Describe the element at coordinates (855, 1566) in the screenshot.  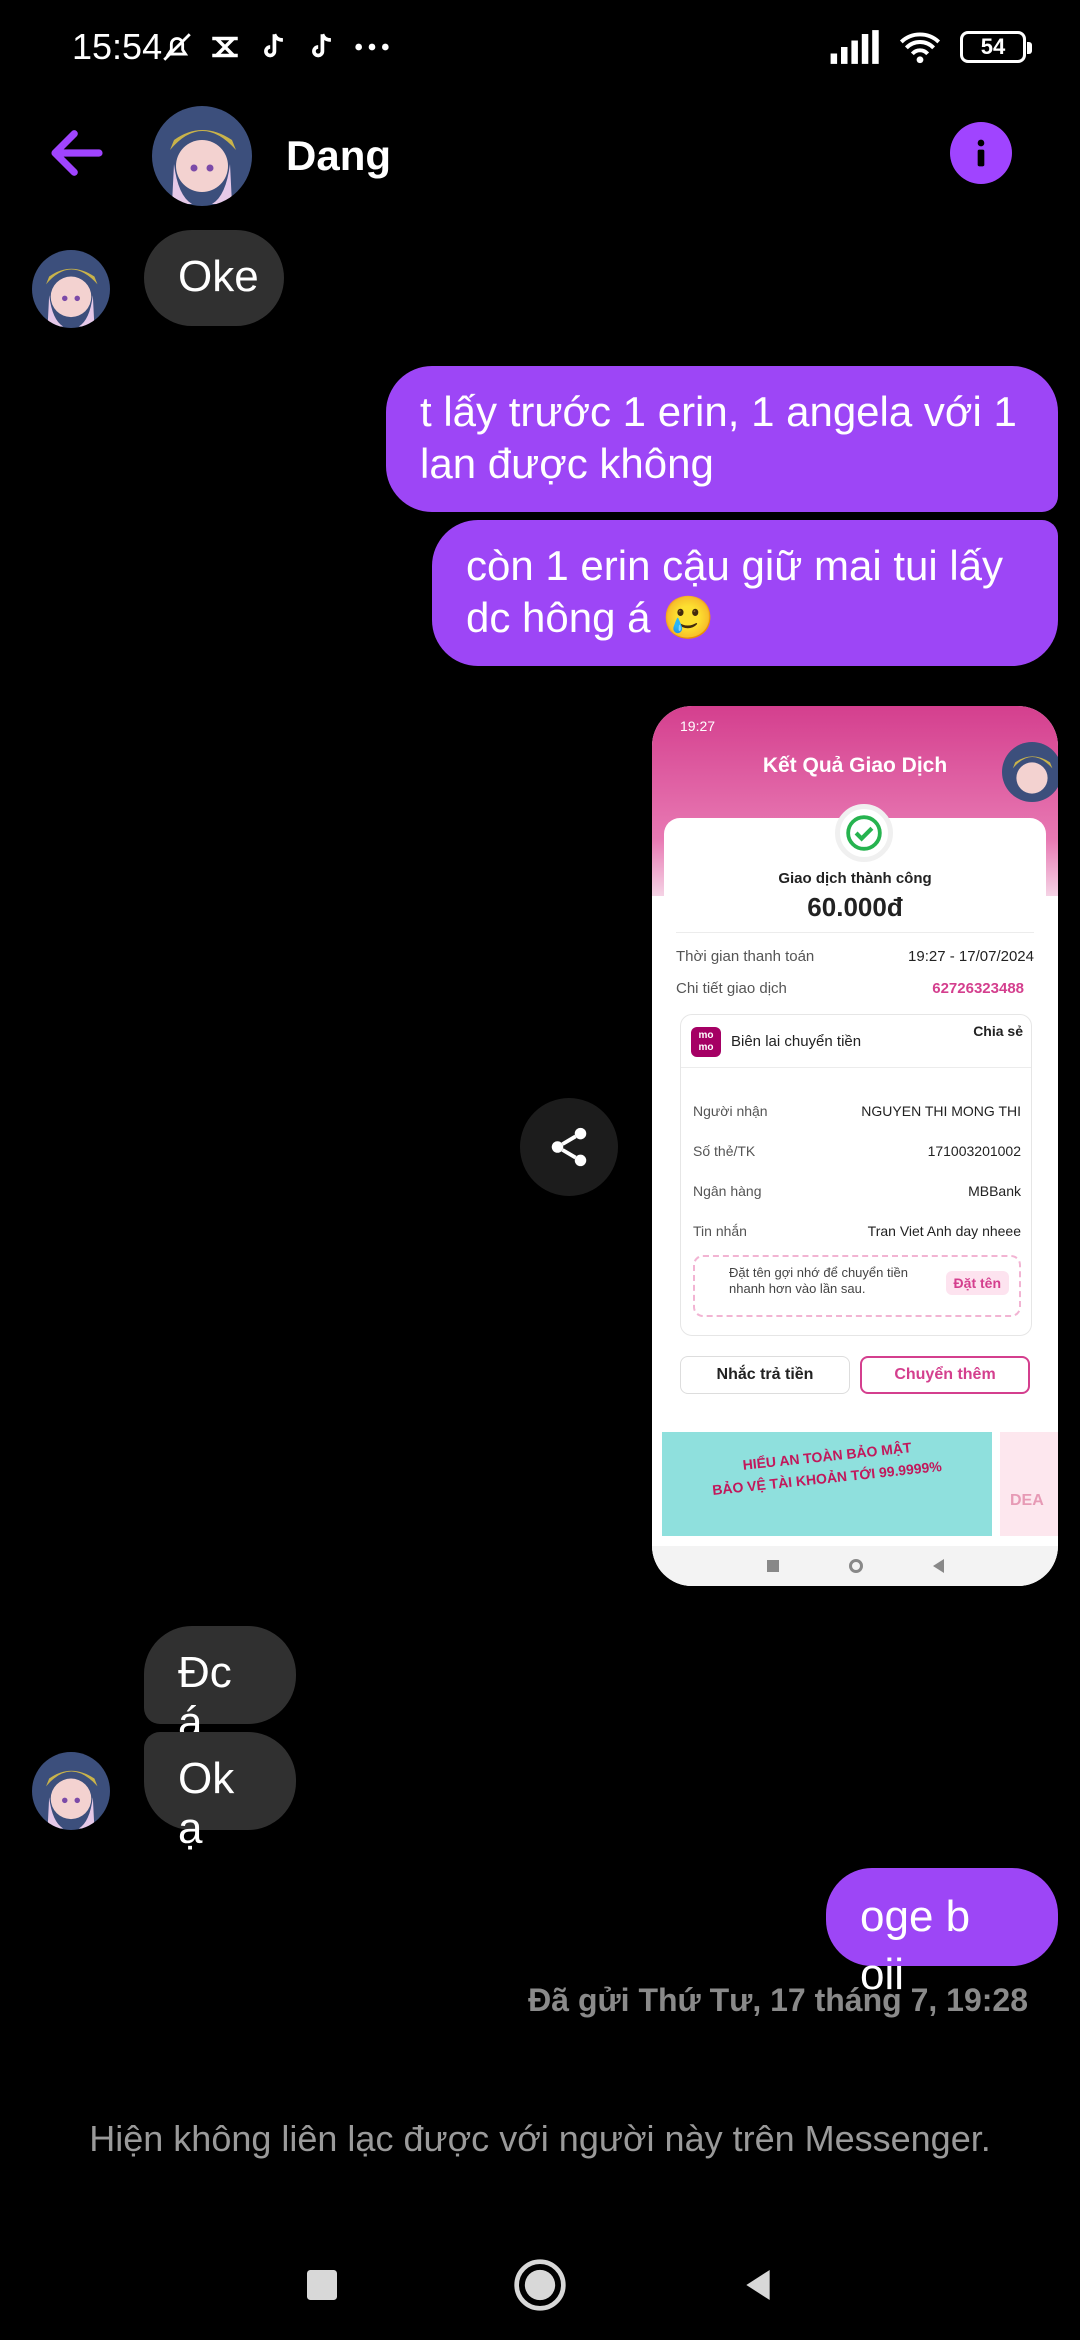
I see `image-nav-bar` at that location.